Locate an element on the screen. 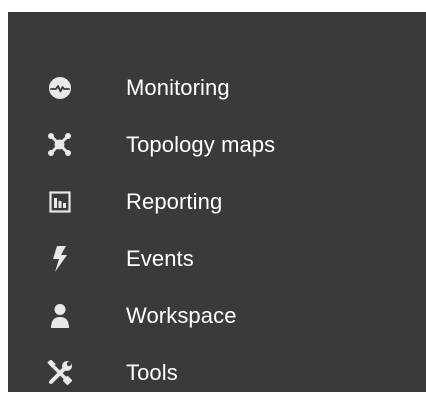  report-chart-icon is located at coordinates (60, 202).